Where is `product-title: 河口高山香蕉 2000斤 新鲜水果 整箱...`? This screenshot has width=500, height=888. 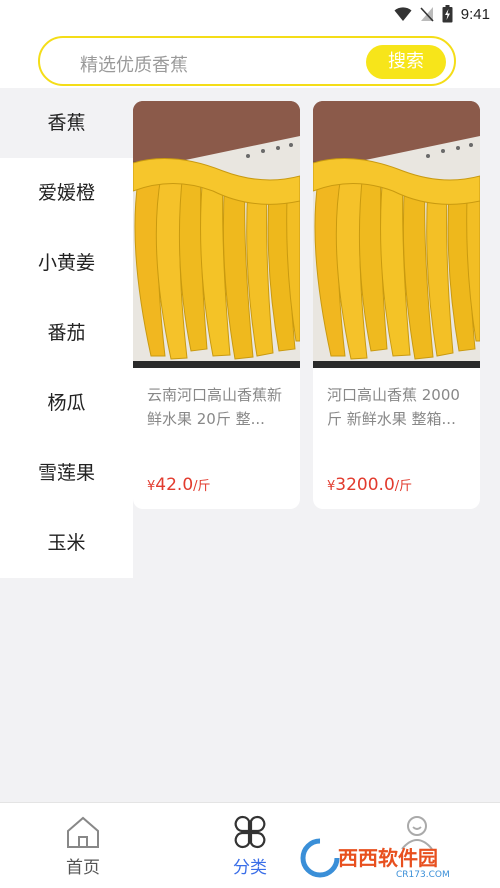 product-title: 河口高山香蕉 2000斤 新鲜水果 整箱... is located at coordinates (393, 407).